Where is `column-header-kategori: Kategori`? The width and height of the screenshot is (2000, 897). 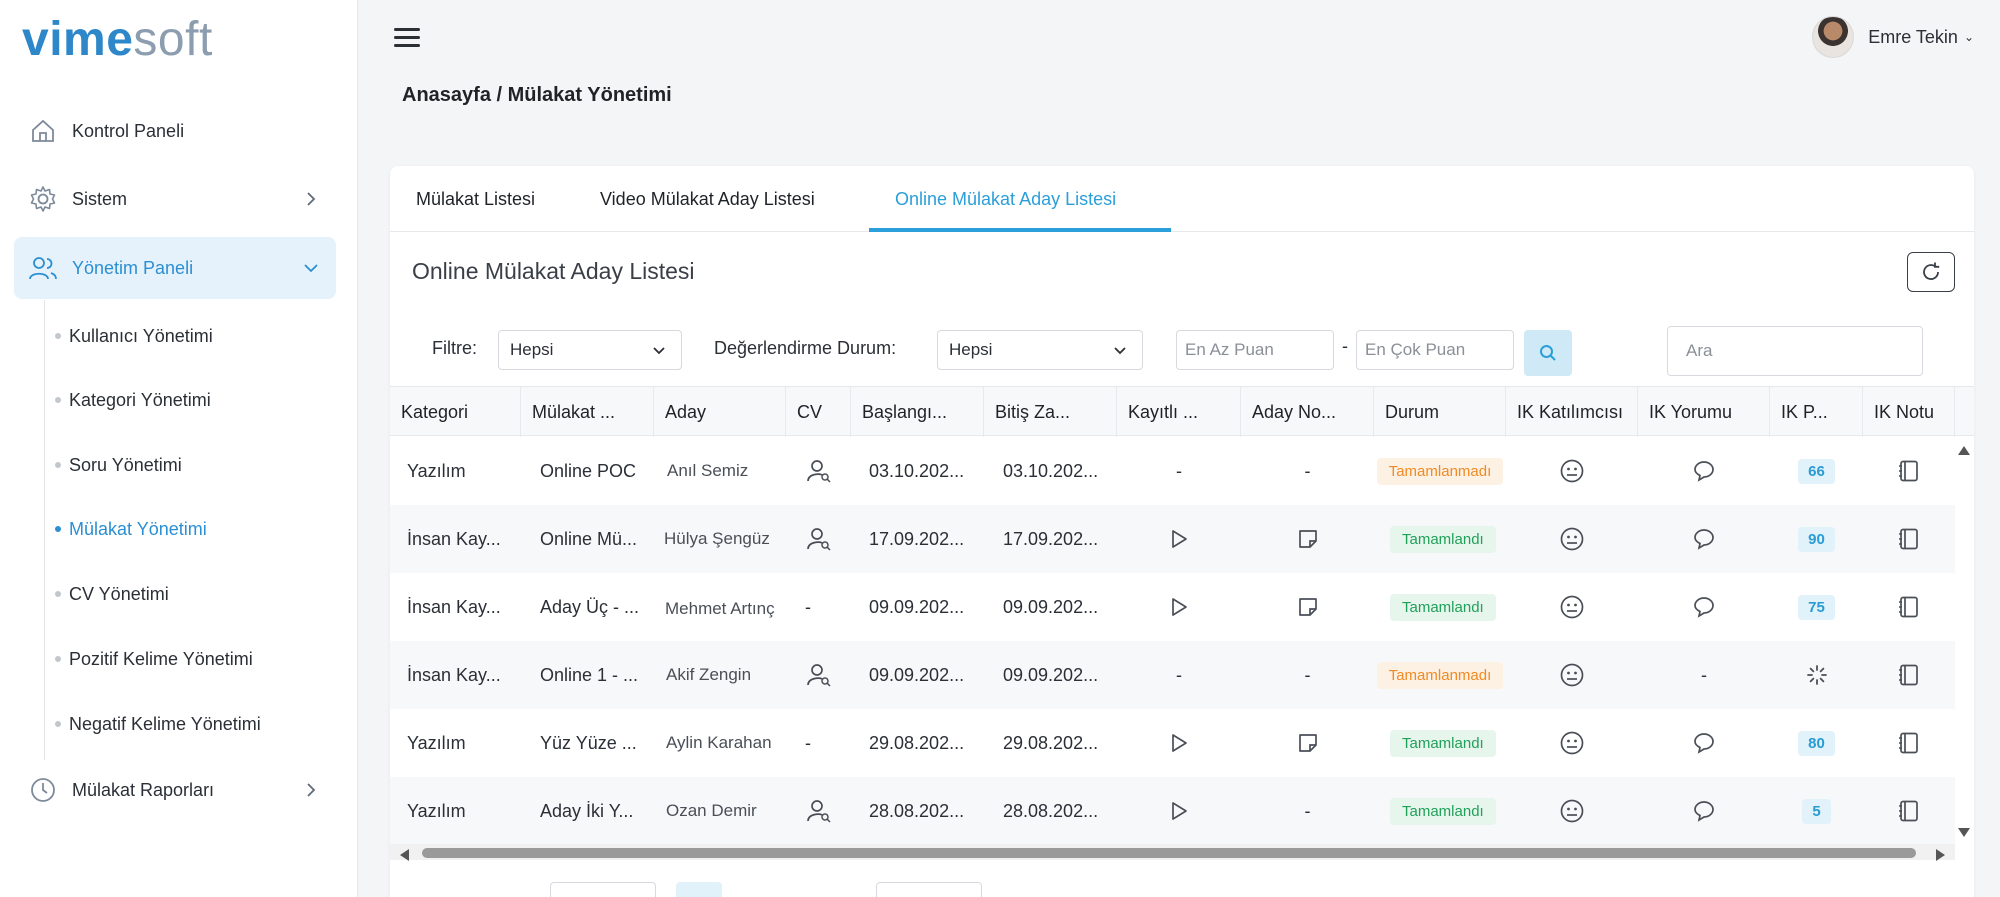
column-header-kategori: Kategori is located at coordinates (455, 412).